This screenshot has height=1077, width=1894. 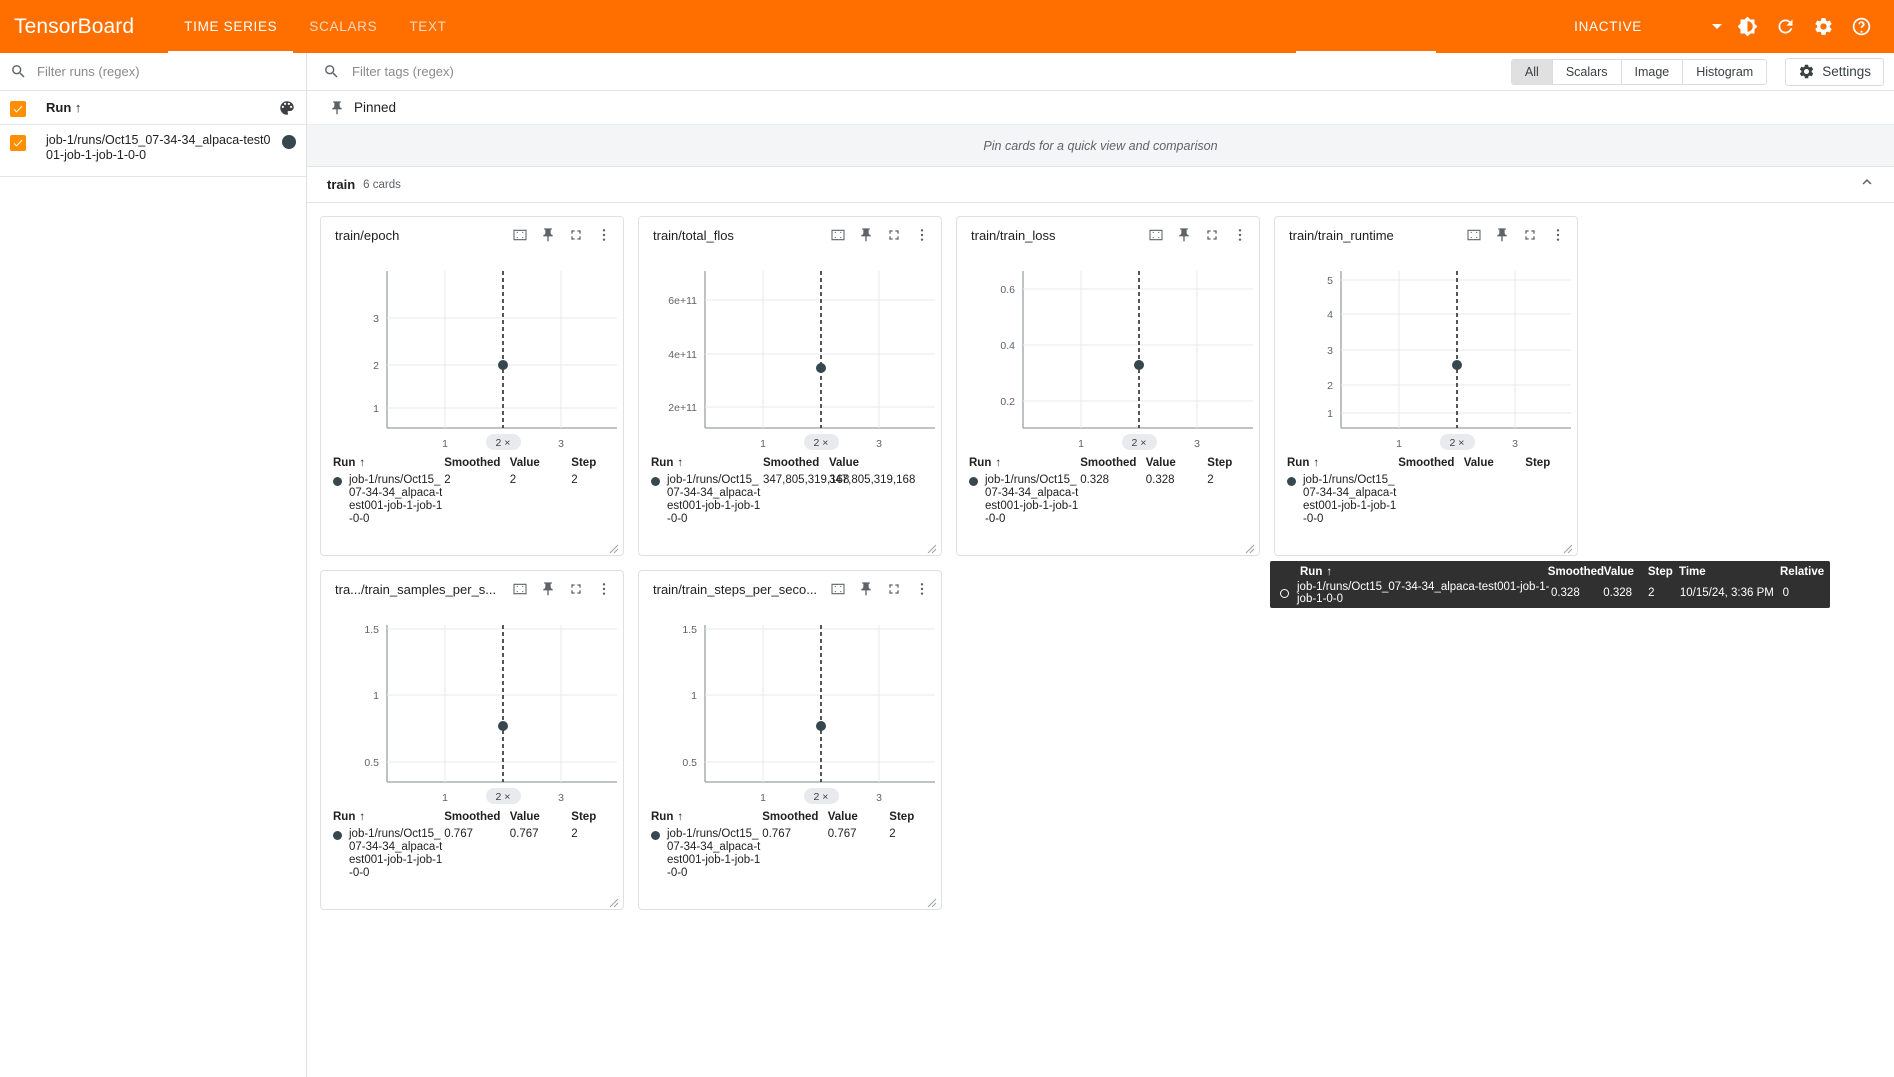 I want to click on svg-text: 0.4, so click(x=1007, y=346).